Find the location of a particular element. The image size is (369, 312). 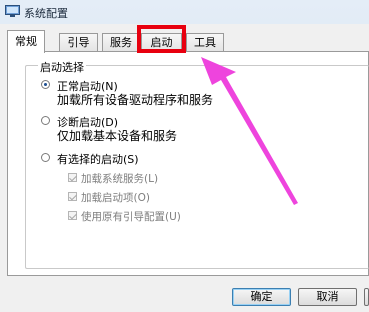

apply-button-partial is located at coordinates (366, 297).